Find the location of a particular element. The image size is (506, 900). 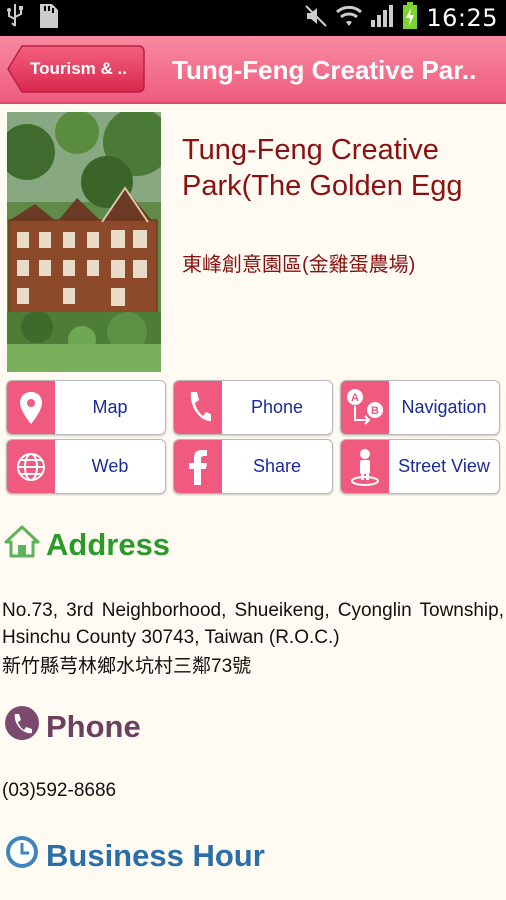

navigation-button: AB Navigation is located at coordinates (420, 407).